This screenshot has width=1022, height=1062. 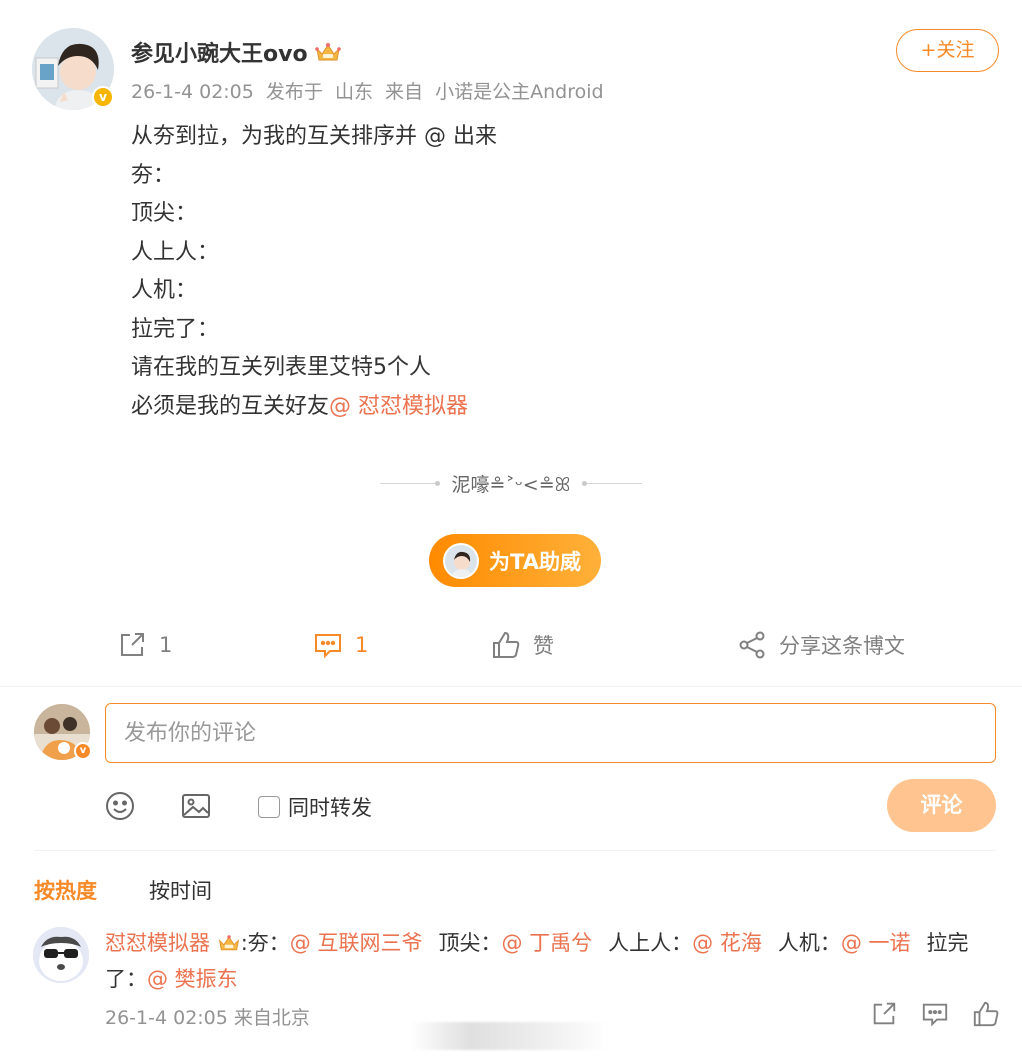 What do you see at coordinates (314, 136) in the screenshot?
I see `content-line: 从夯到拉，为我的互关排序并 @ 出来` at bounding box center [314, 136].